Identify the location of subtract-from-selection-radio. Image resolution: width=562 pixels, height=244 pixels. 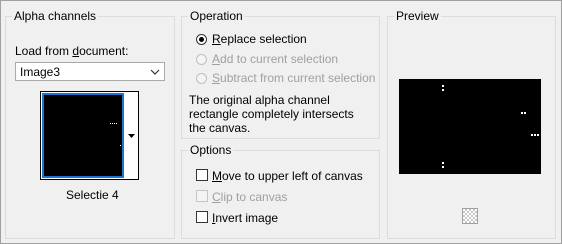
(201, 78).